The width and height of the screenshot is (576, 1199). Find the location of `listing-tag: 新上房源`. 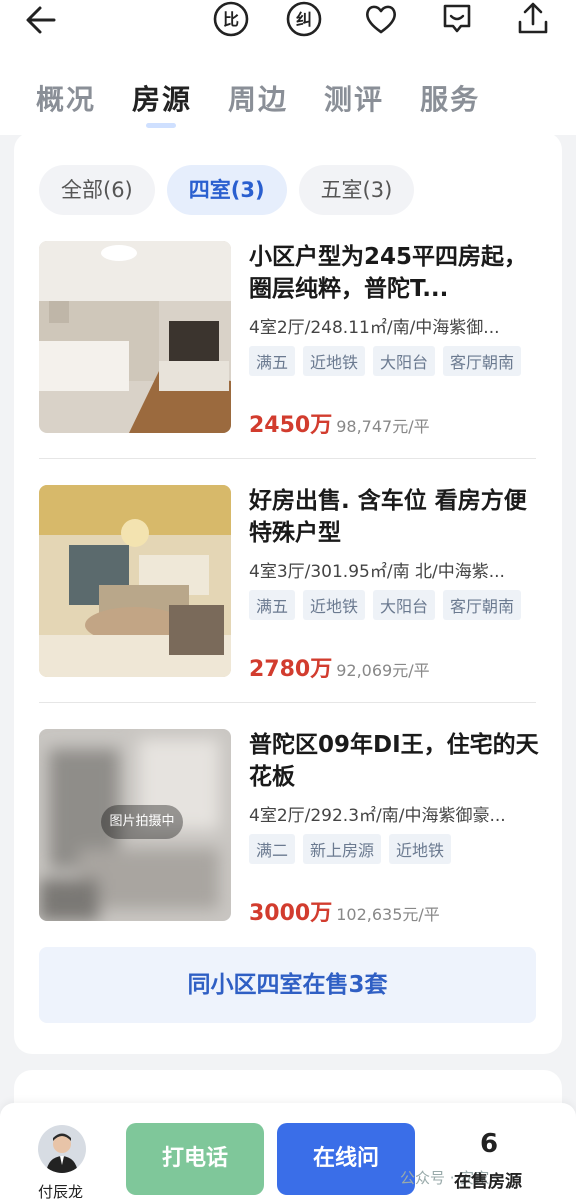

listing-tag: 新上房源 is located at coordinates (342, 849).